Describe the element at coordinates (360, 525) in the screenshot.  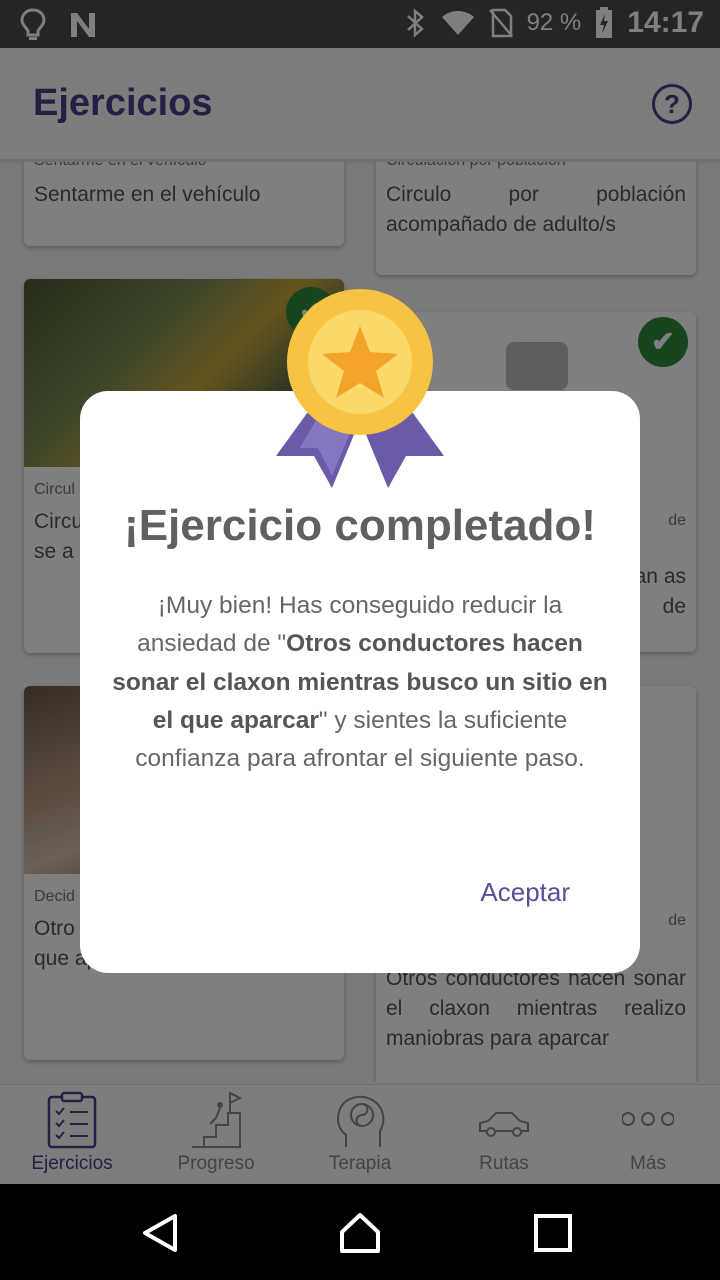
I see `dialog-title: ¡Ejercicio completado!` at that location.